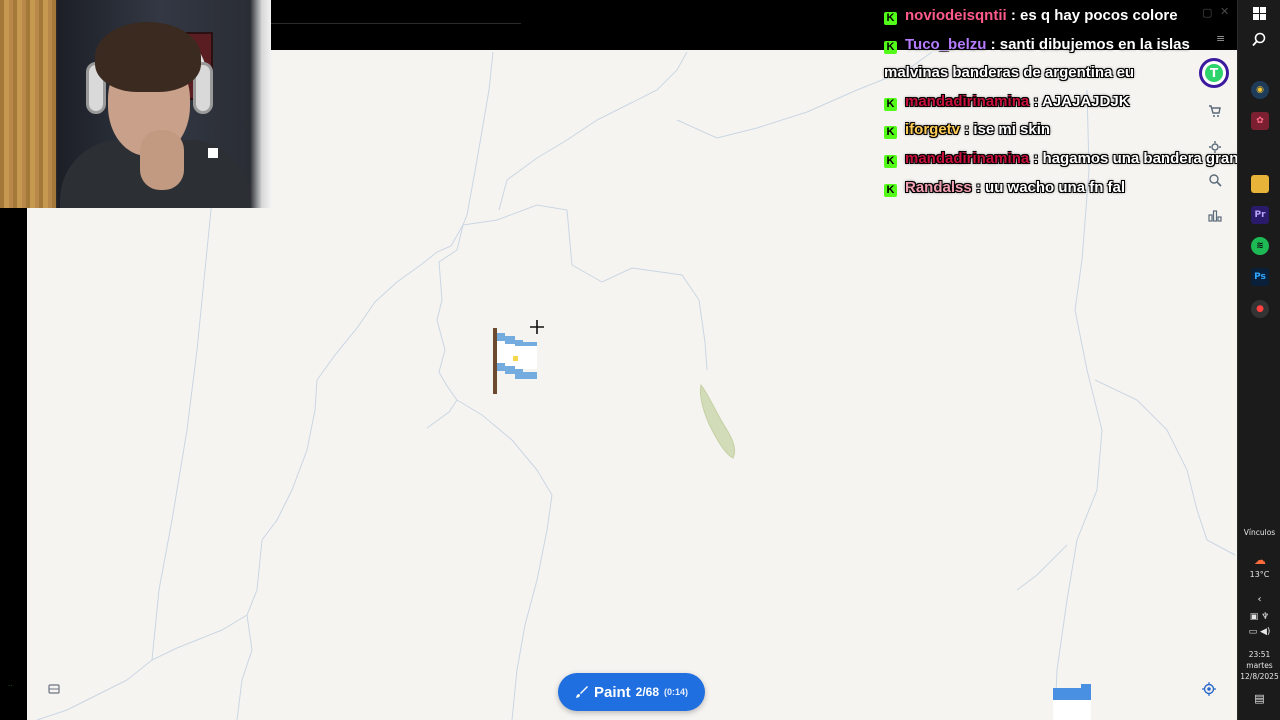 This screenshot has width=1280, height=720. What do you see at coordinates (1259, 632) in the screenshot?
I see `network-volume-icons: ▭ ◀)` at bounding box center [1259, 632].